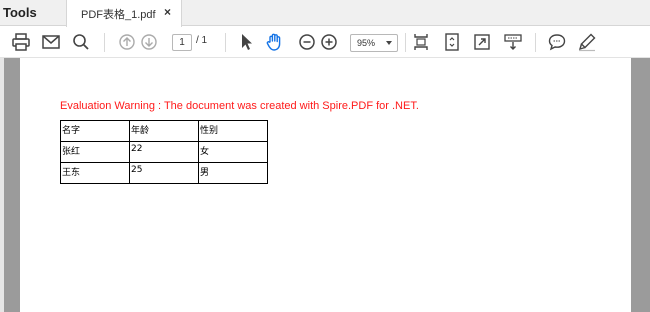 The height and width of the screenshot is (312, 650). Describe the element at coordinates (127, 42) in the screenshot. I see `previous-page-icon` at that location.